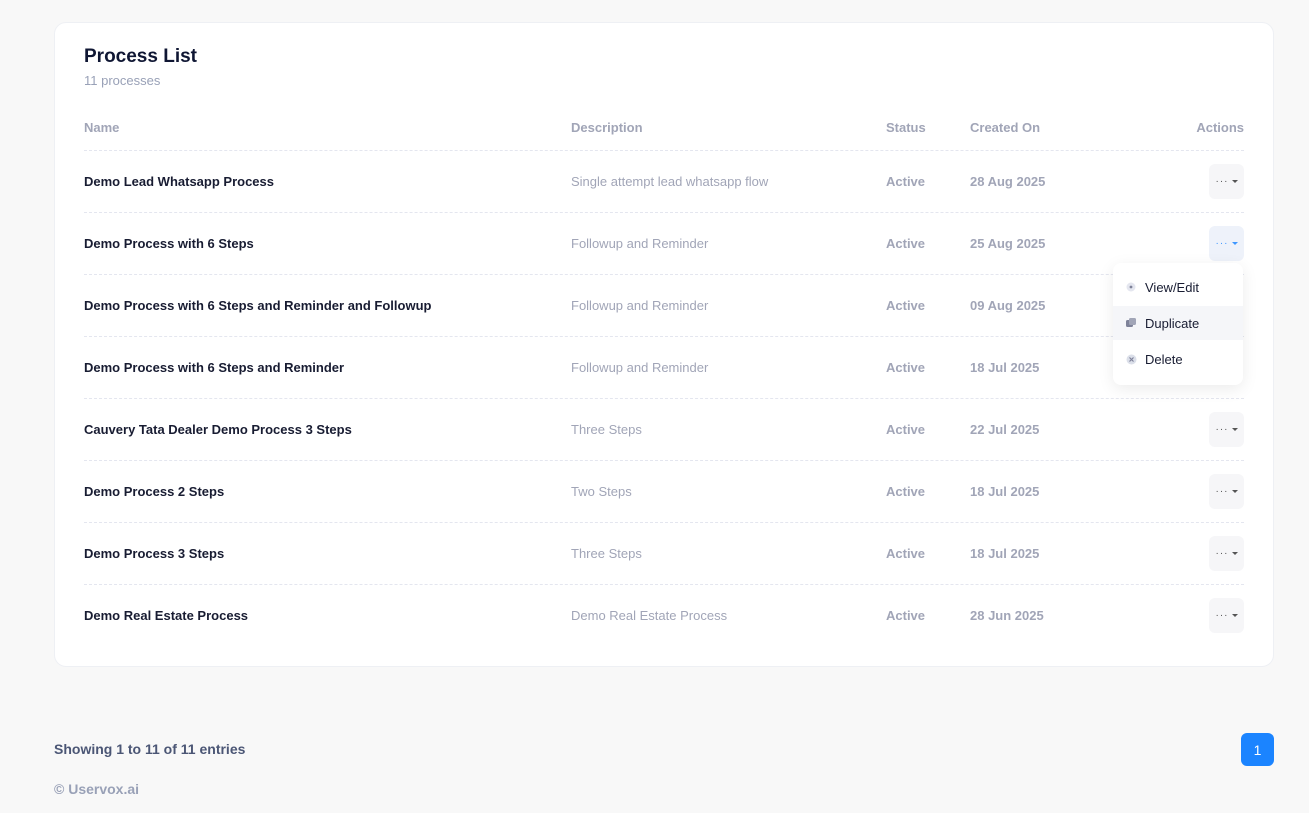 This screenshot has height=813, width=1309. What do you see at coordinates (607, 127) in the screenshot?
I see `header-description: Description` at bounding box center [607, 127].